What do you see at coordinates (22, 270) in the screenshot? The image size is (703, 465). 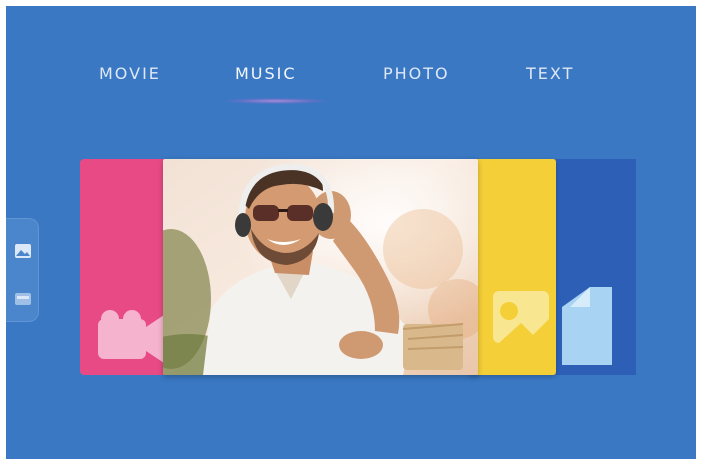 I see `side-panel` at bounding box center [22, 270].